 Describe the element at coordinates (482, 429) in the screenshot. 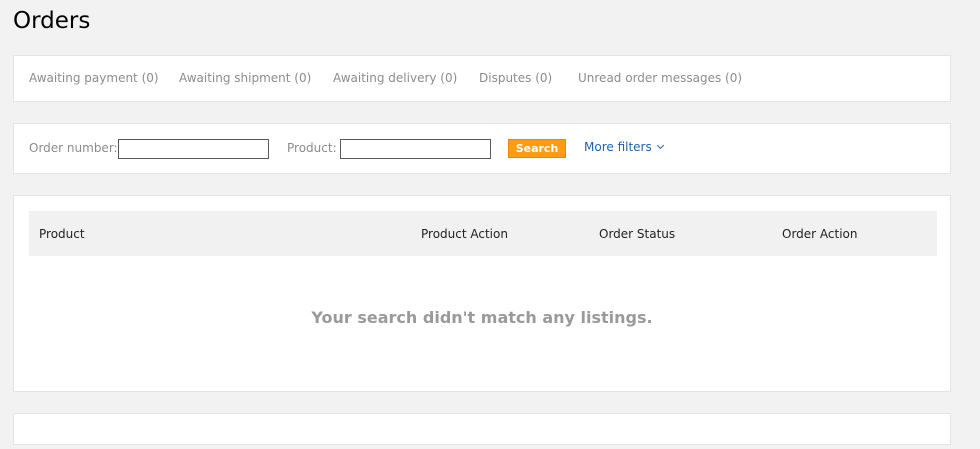

I see `pagination-panel` at that location.